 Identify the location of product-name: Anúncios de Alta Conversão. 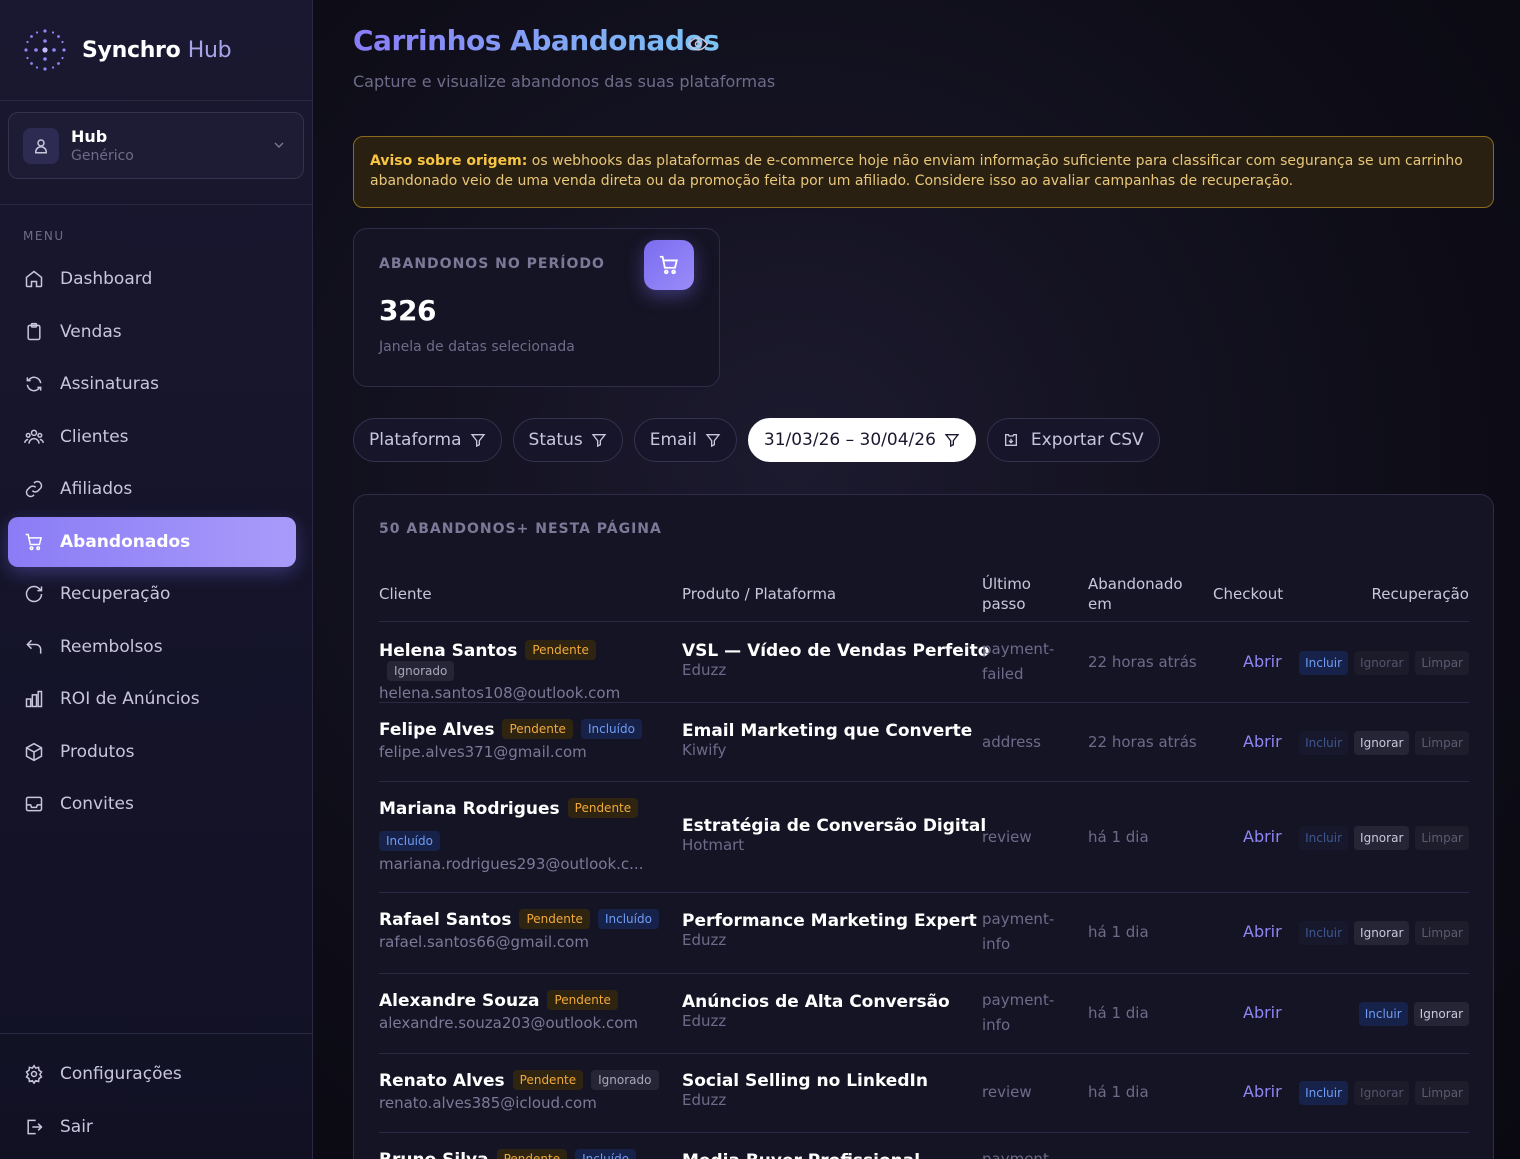
(816, 1002).